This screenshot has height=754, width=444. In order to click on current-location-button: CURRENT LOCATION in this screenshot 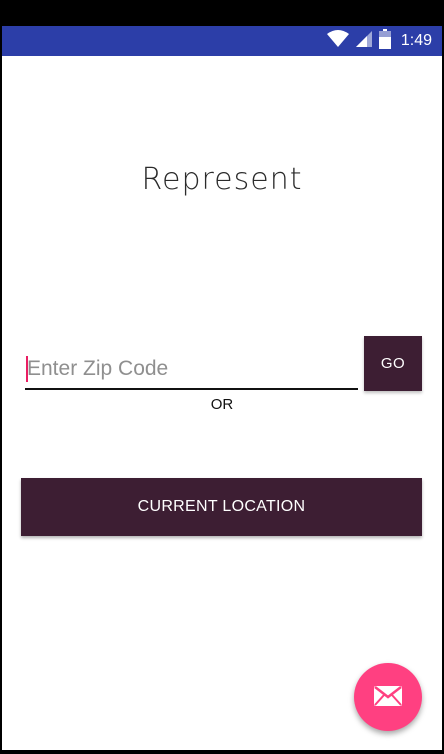, I will do `click(221, 507)`.